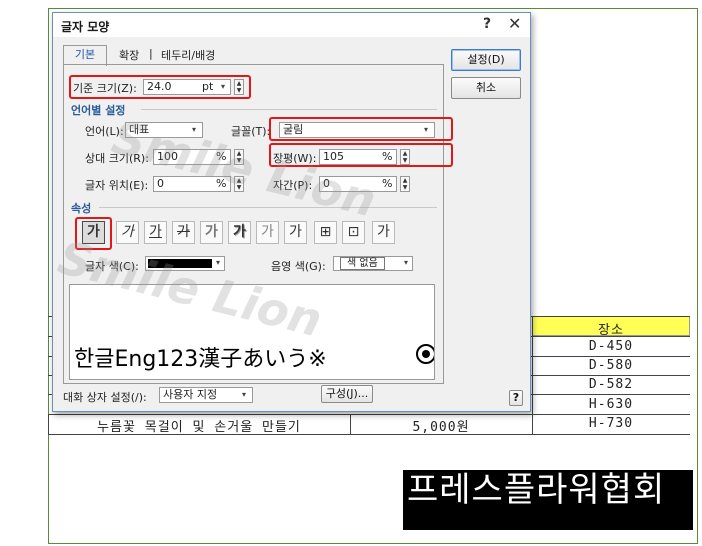 This screenshot has width=702, height=546. What do you see at coordinates (267, 232) in the screenshot?
I see `emboss-button: 가` at bounding box center [267, 232].